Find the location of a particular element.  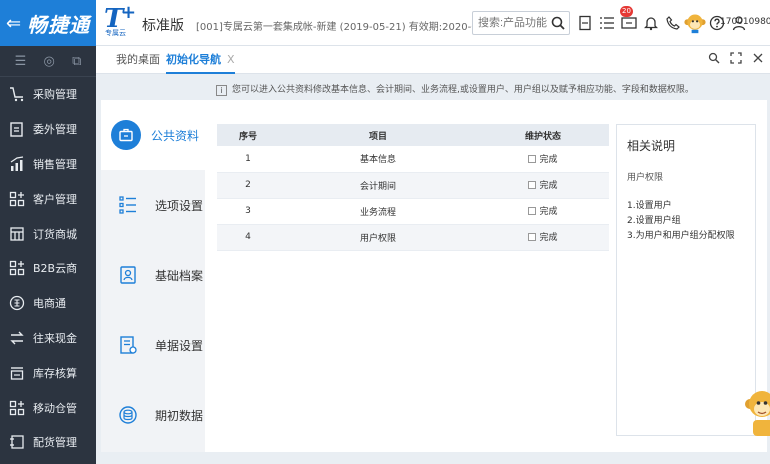

notes-title: 相关说明 is located at coordinates (651, 146).